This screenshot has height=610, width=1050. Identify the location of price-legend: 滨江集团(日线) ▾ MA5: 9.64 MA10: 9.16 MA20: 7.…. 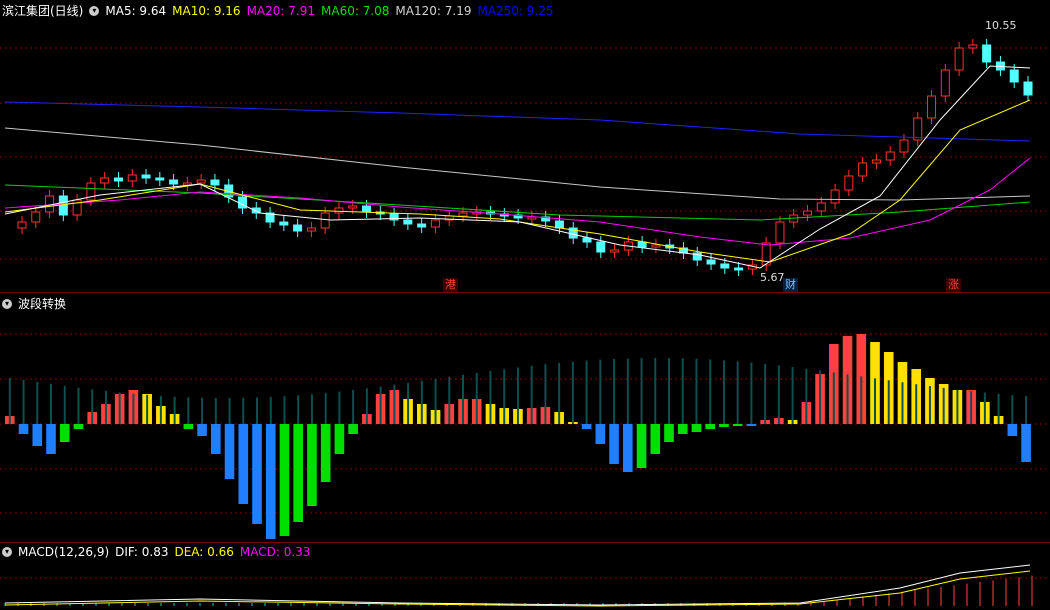
(281, 10).